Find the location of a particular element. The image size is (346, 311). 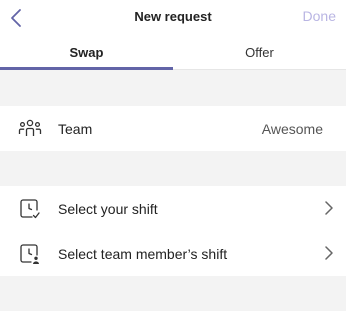

select-team-member-shift-label: Select team member’s shift is located at coordinates (143, 253).